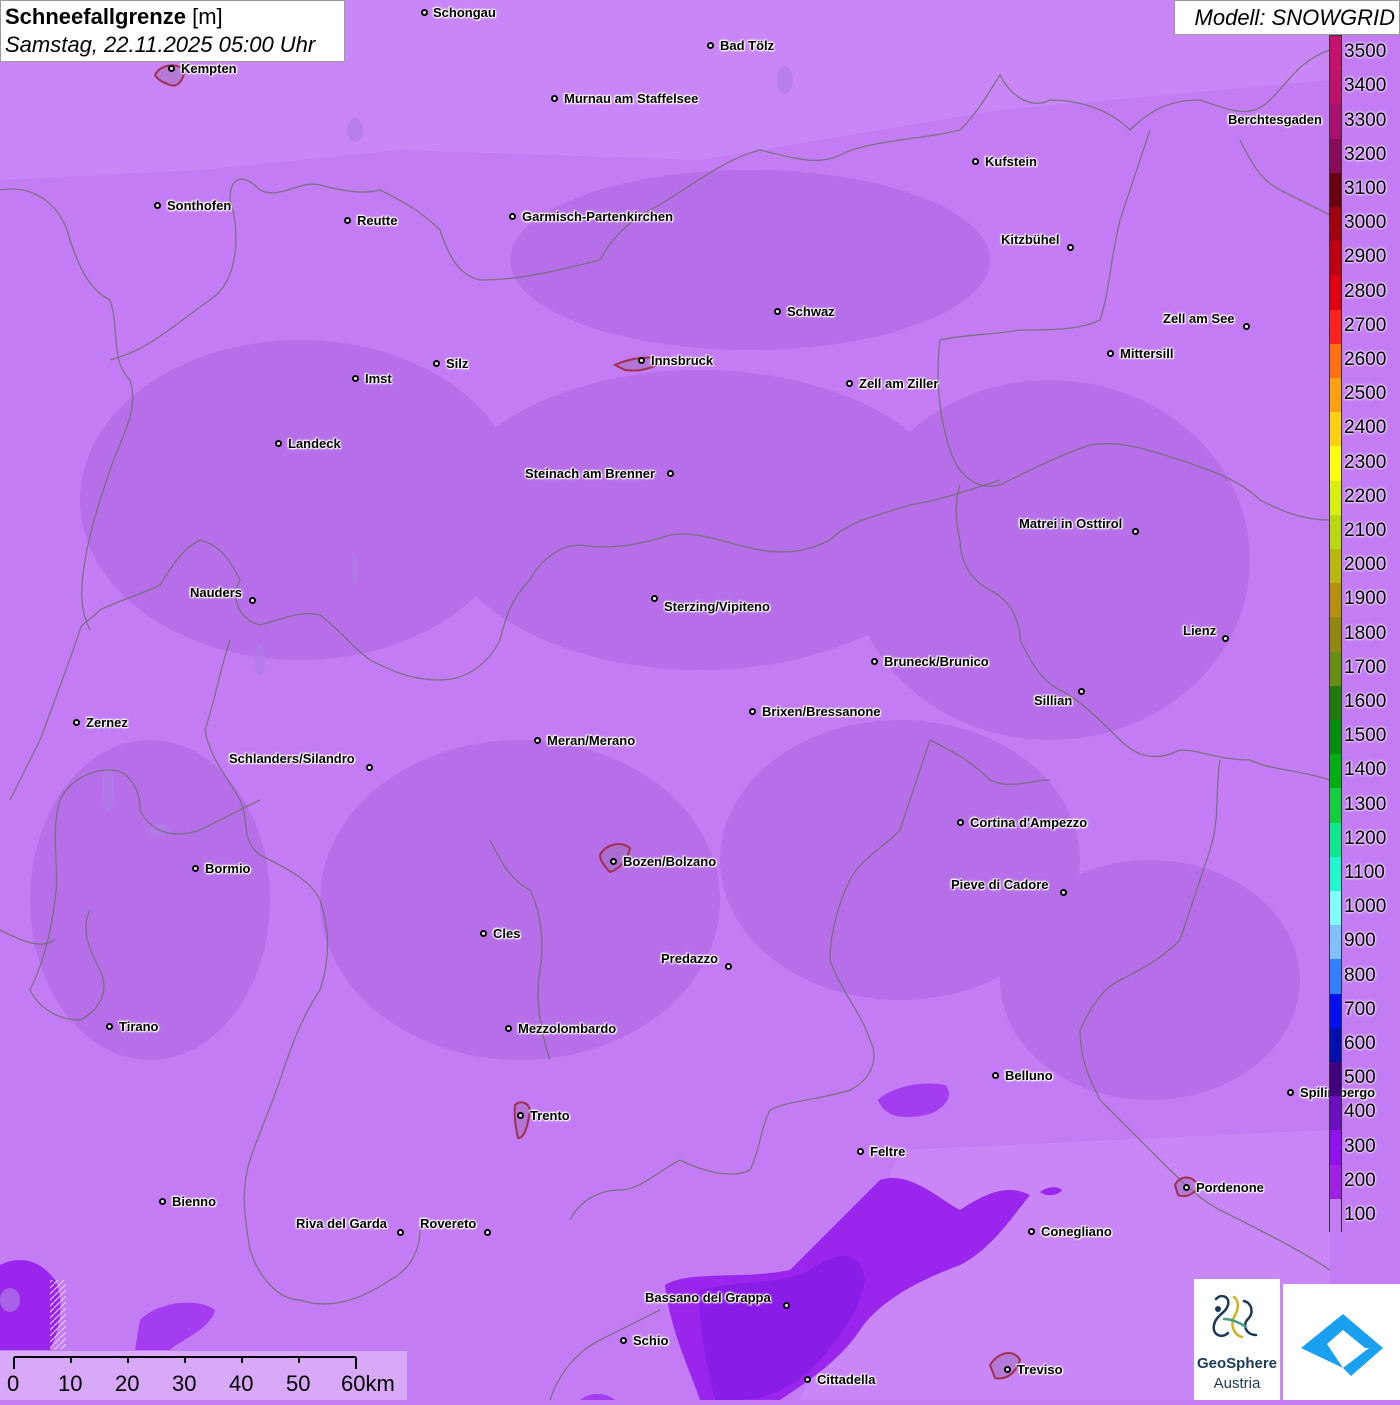 The width and height of the screenshot is (1400, 1405). I want to click on city-label: Nauders, so click(216, 592).